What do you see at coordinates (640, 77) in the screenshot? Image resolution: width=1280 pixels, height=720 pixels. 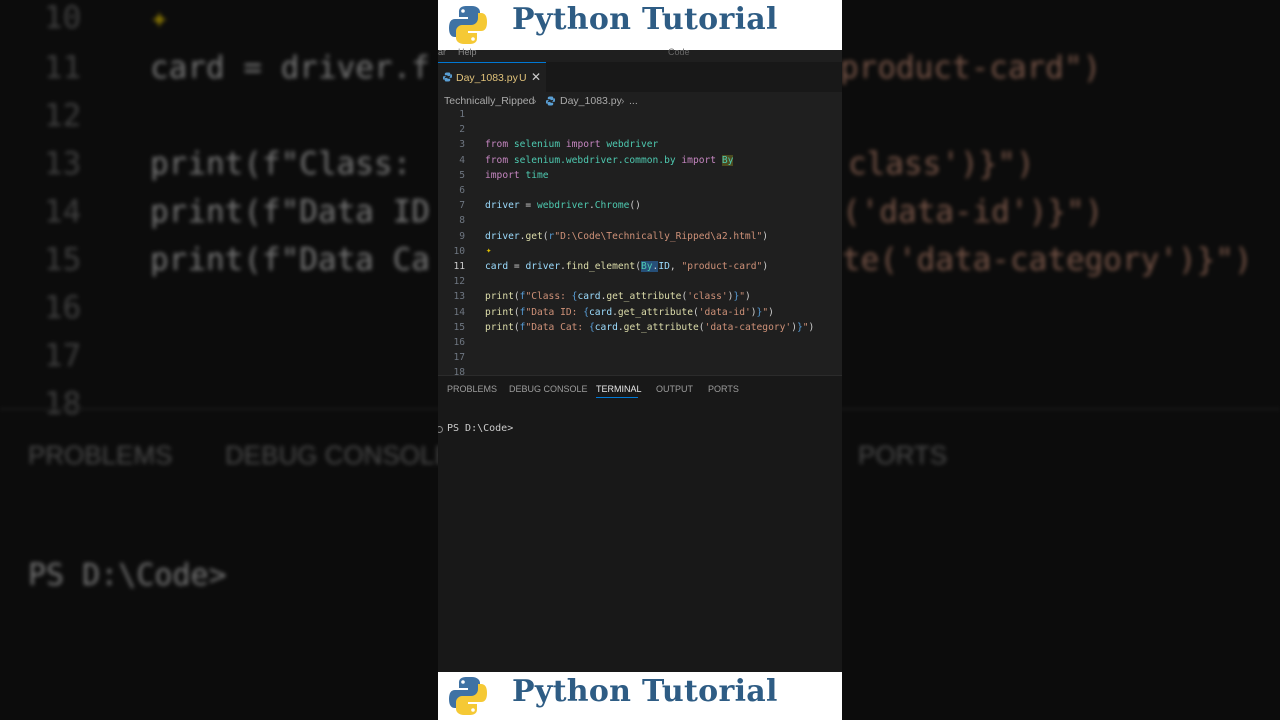 I see `editor-tab-bar: Day_1083.py U ✕` at bounding box center [640, 77].